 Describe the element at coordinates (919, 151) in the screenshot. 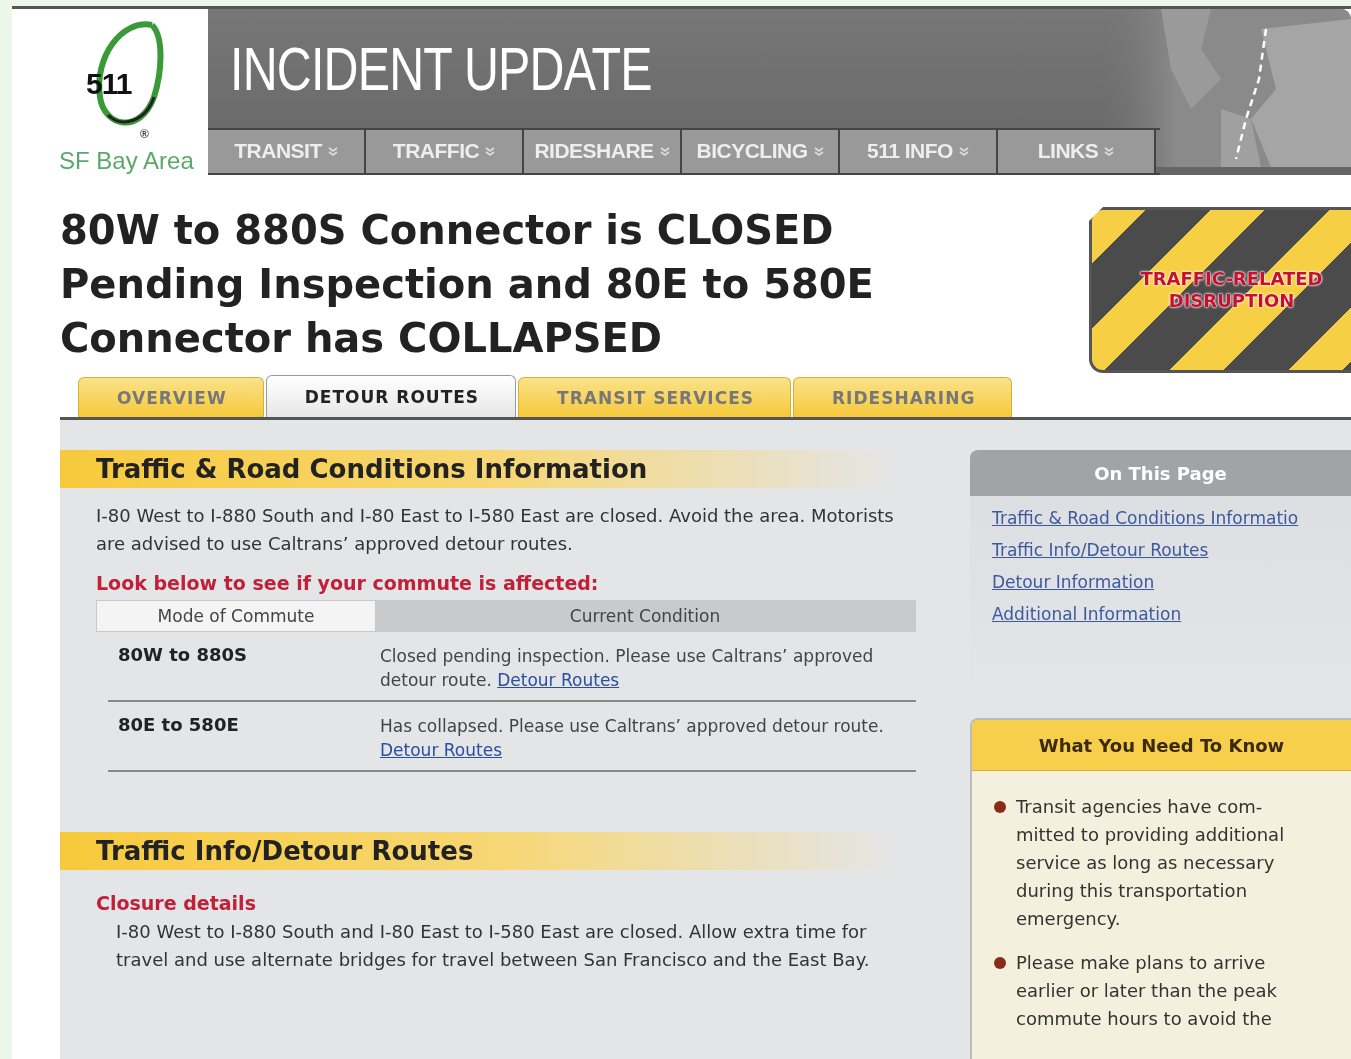

I see `nav-item: 511 INFO` at that location.